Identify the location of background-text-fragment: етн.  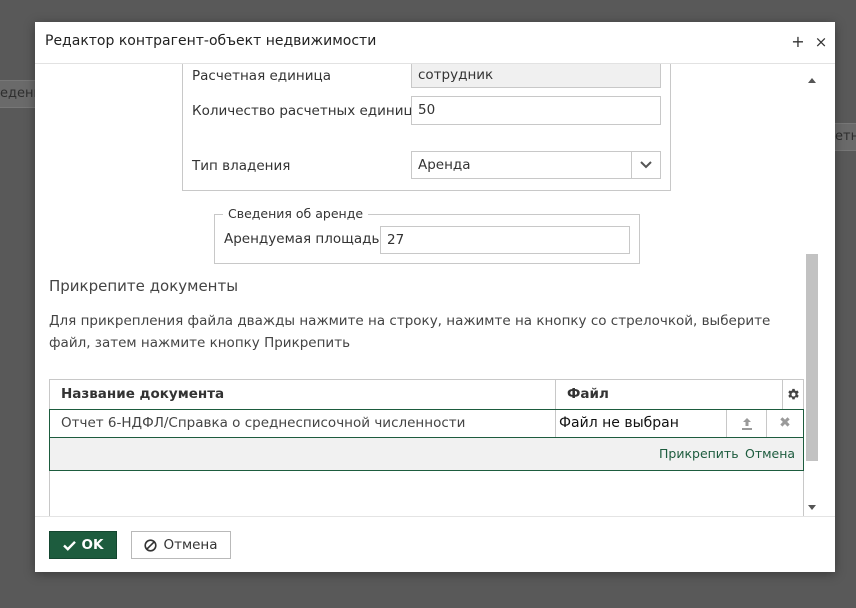
(845, 137).